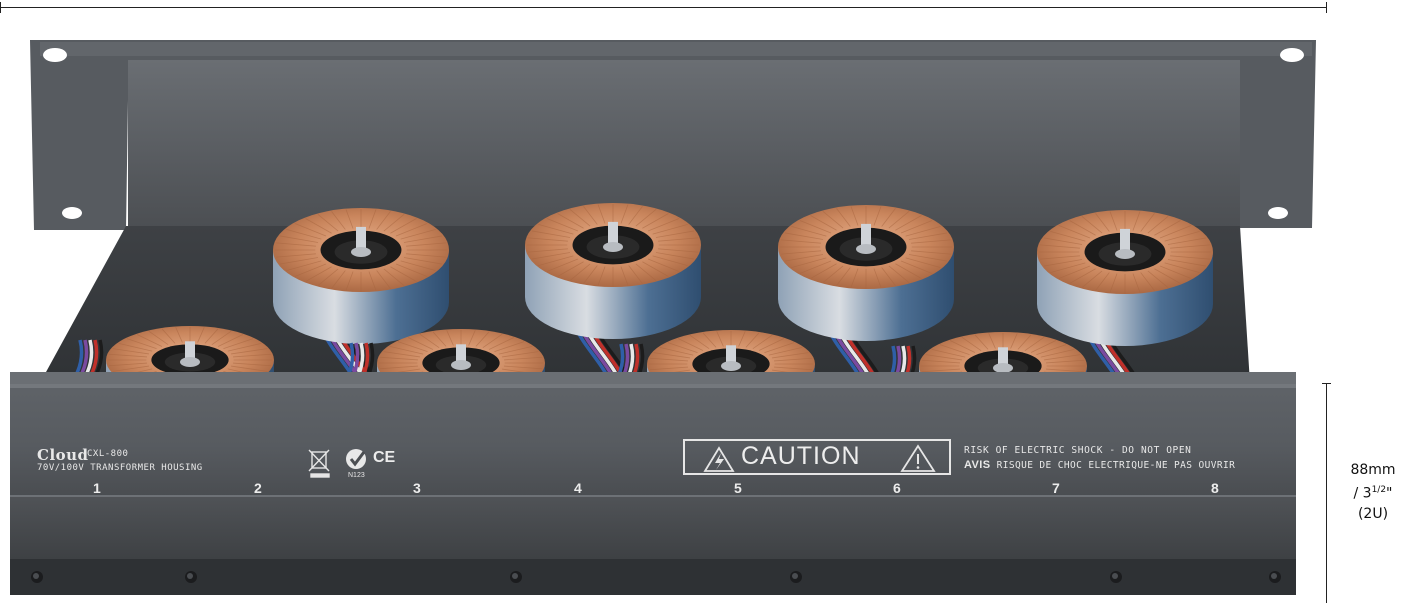  I want to click on channel-number: 8, so click(1215, 488).